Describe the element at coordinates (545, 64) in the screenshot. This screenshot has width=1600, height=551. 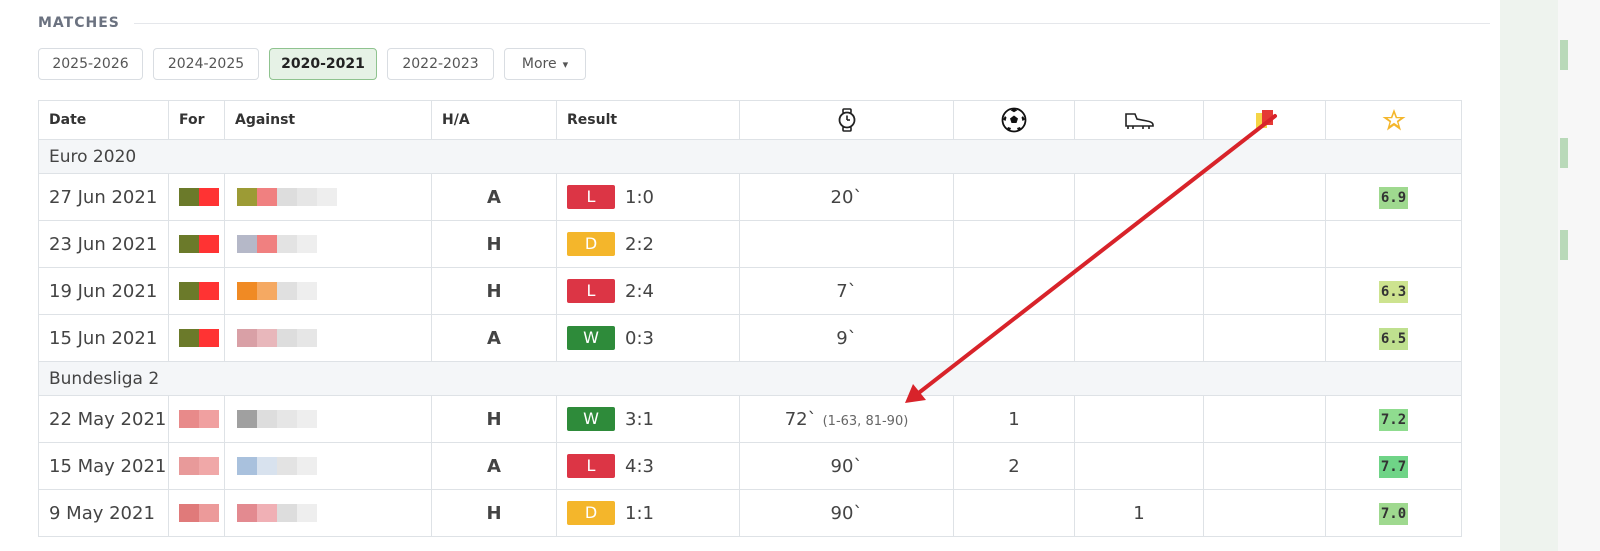
I see `more-seasons-dropdown: More ▾` at that location.